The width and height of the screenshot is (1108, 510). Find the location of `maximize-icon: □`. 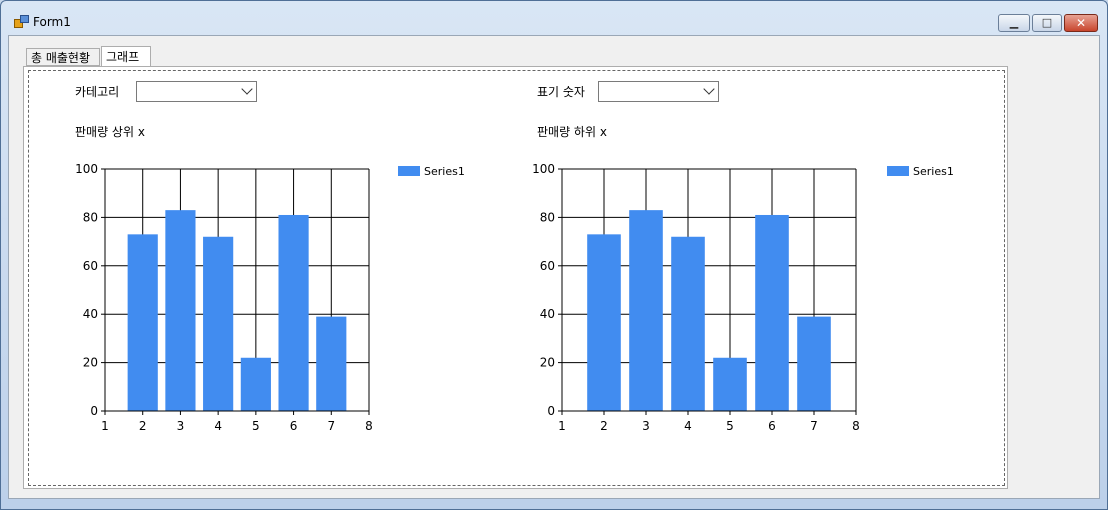

maximize-icon: □ is located at coordinates (1047, 22).